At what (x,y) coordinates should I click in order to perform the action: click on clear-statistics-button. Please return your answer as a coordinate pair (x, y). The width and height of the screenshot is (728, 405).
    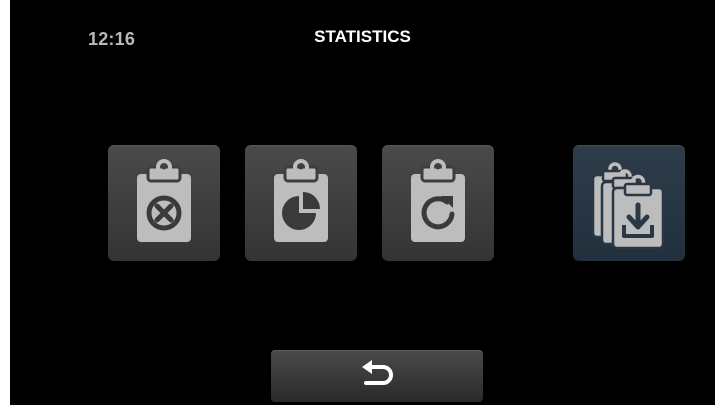
    Looking at the image, I should click on (164, 203).